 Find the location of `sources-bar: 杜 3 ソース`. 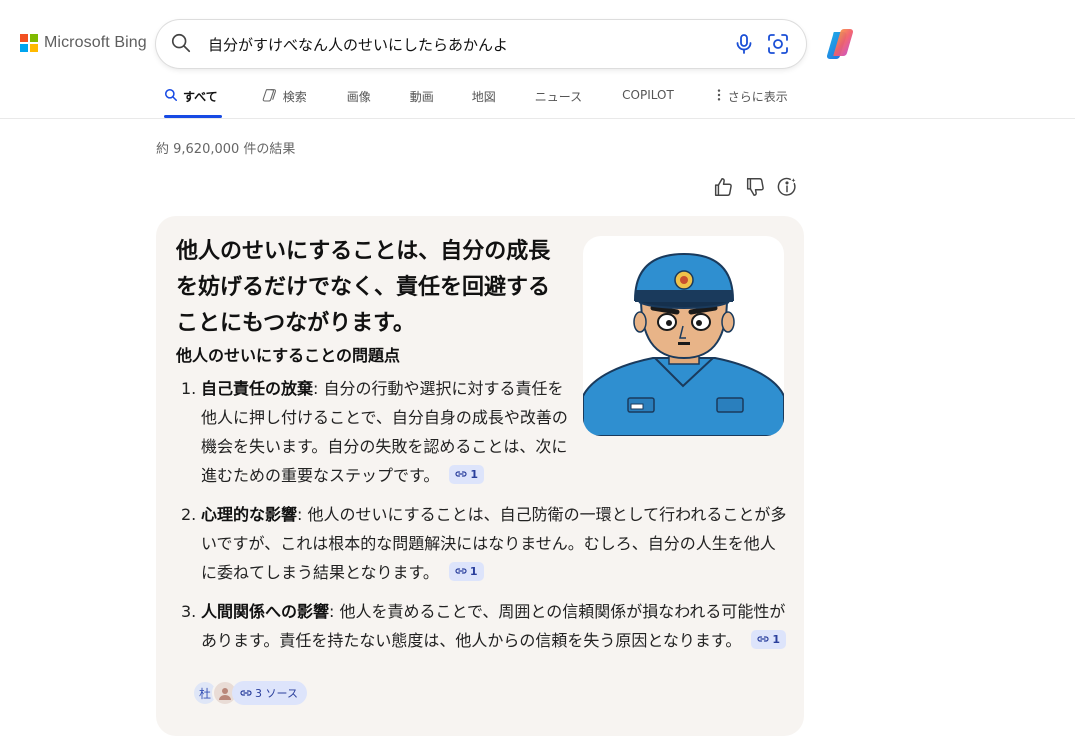

sources-bar: 杜 3 ソース is located at coordinates (249, 693).